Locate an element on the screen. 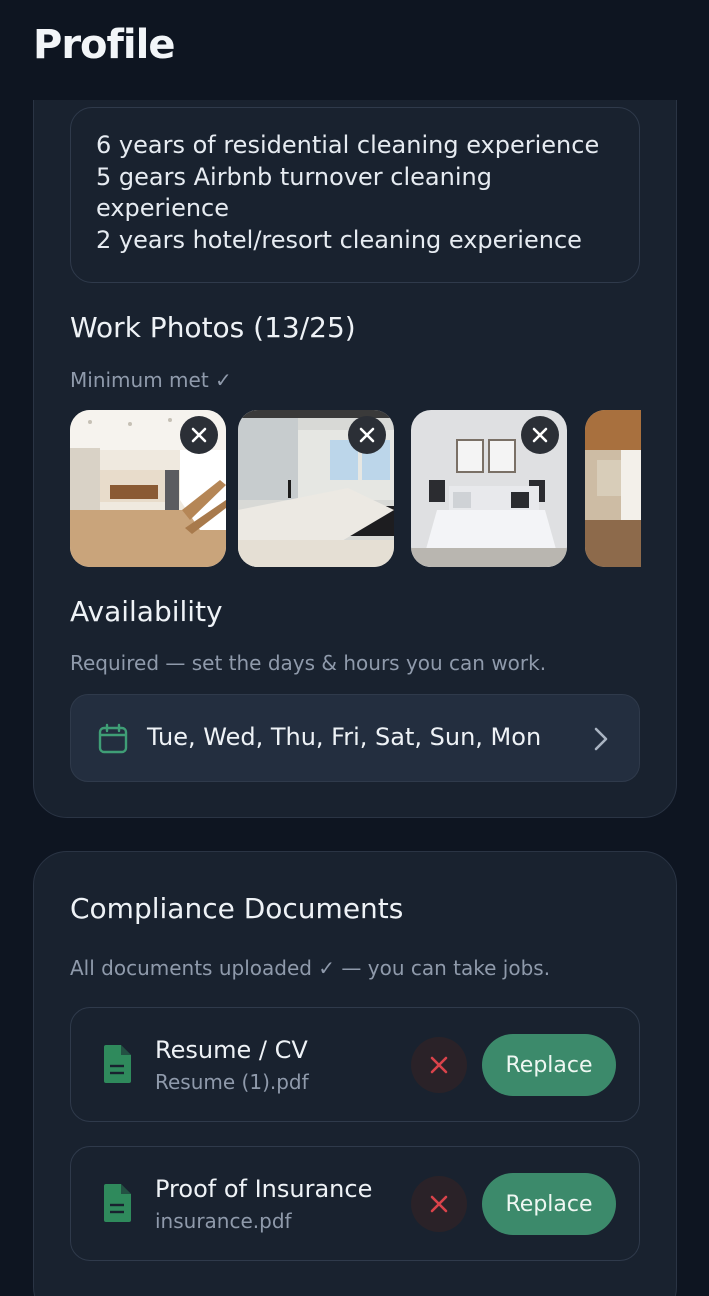 The width and height of the screenshot is (709, 1296). work-photos-status: Minimum met ✓ is located at coordinates (151, 380).